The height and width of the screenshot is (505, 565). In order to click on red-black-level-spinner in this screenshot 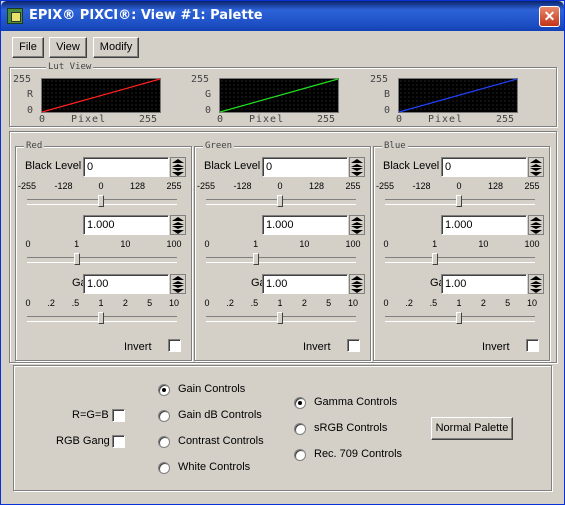, I will do `click(178, 167)`.